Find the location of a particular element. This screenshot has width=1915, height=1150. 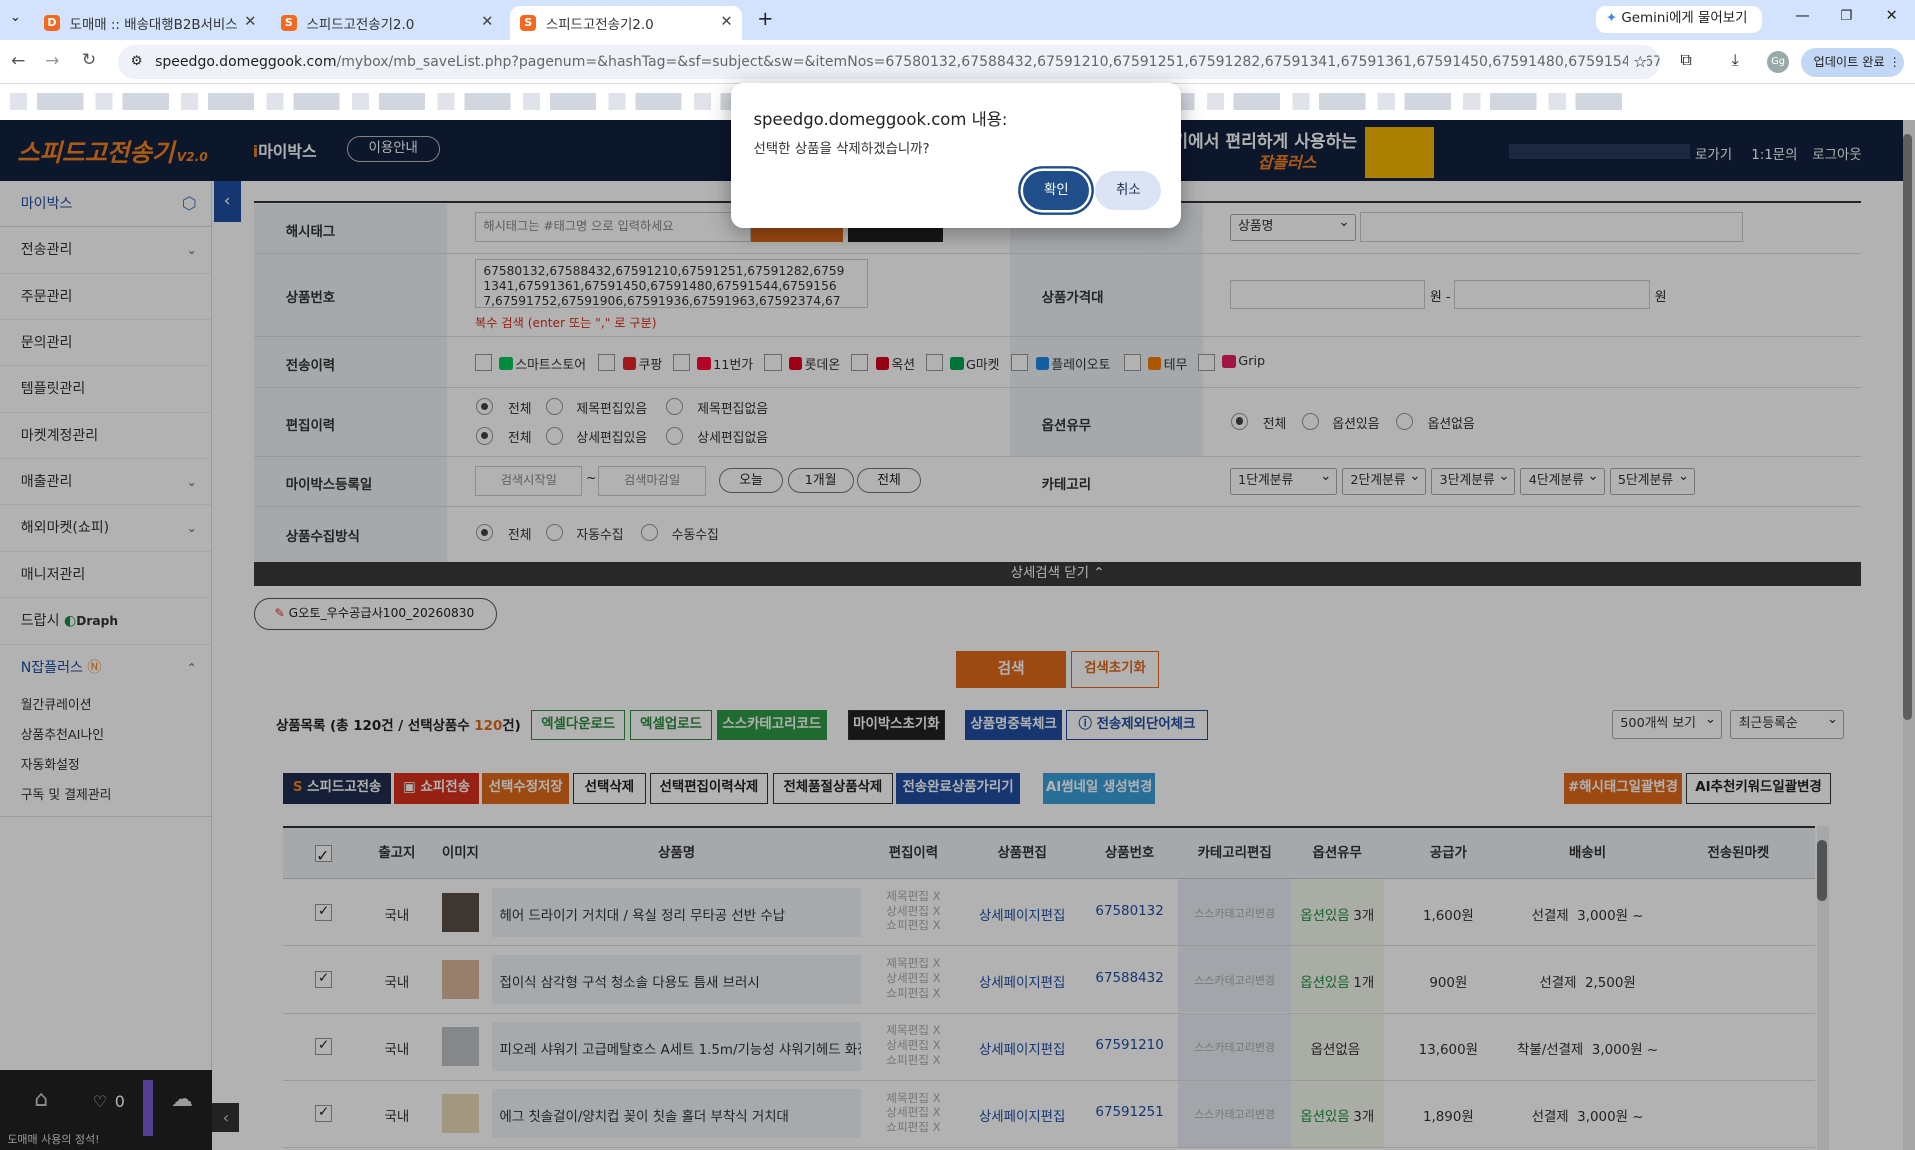

tab-list-icon: ⌄ is located at coordinates (15, 17).